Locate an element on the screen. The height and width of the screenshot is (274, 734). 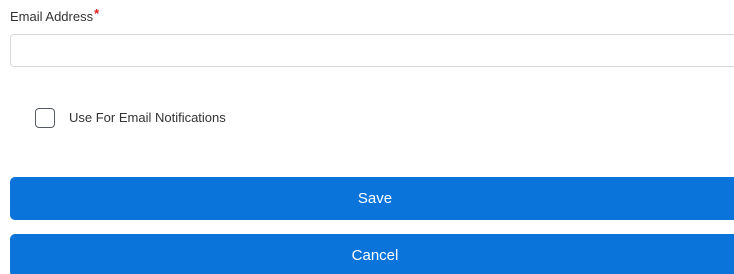
email-address-input is located at coordinates (372, 50).